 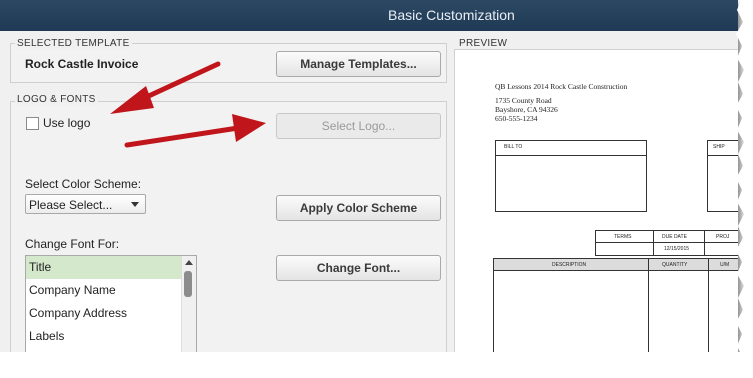 I want to click on annotation-arrows, so click(x=188, y=104).